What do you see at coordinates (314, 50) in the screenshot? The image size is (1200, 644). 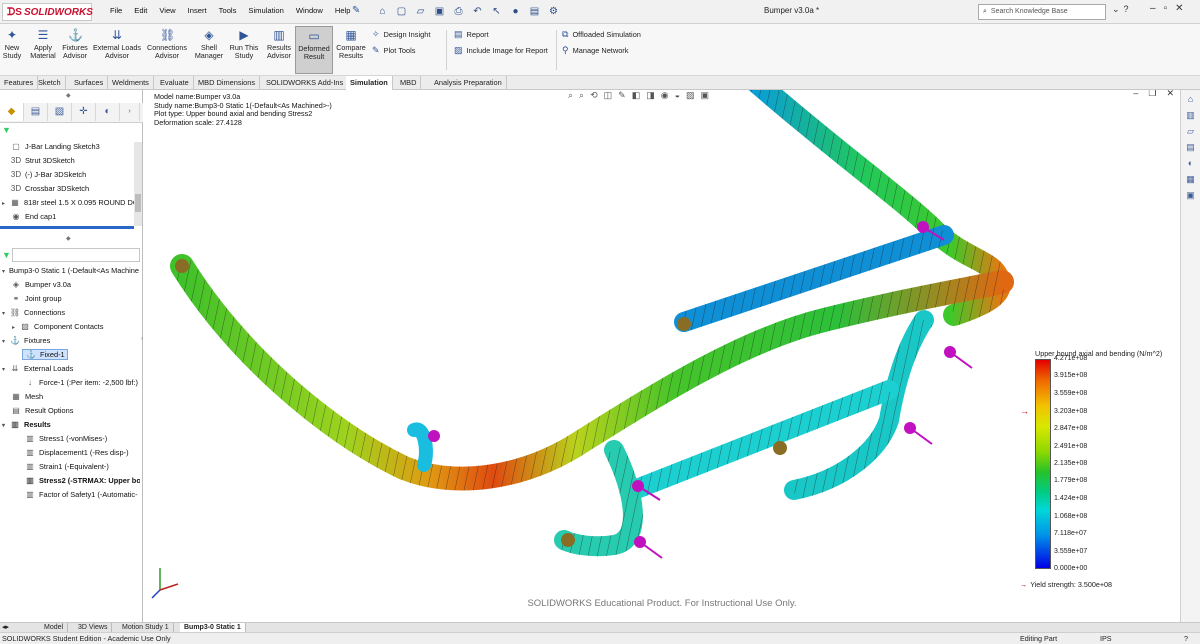 I see `deformed-result-button: ▭ Deformed Result` at bounding box center [314, 50].